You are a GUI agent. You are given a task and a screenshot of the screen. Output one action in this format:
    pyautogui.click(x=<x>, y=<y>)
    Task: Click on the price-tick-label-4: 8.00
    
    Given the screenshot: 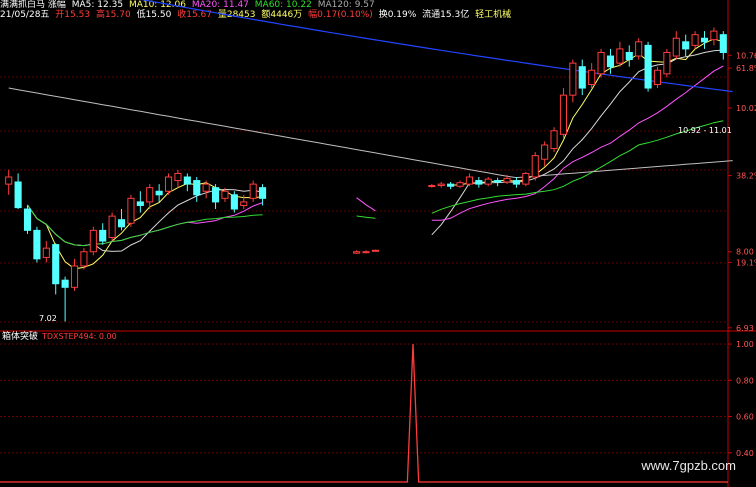 What is the action you would take?
    pyautogui.click(x=745, y=252)
    